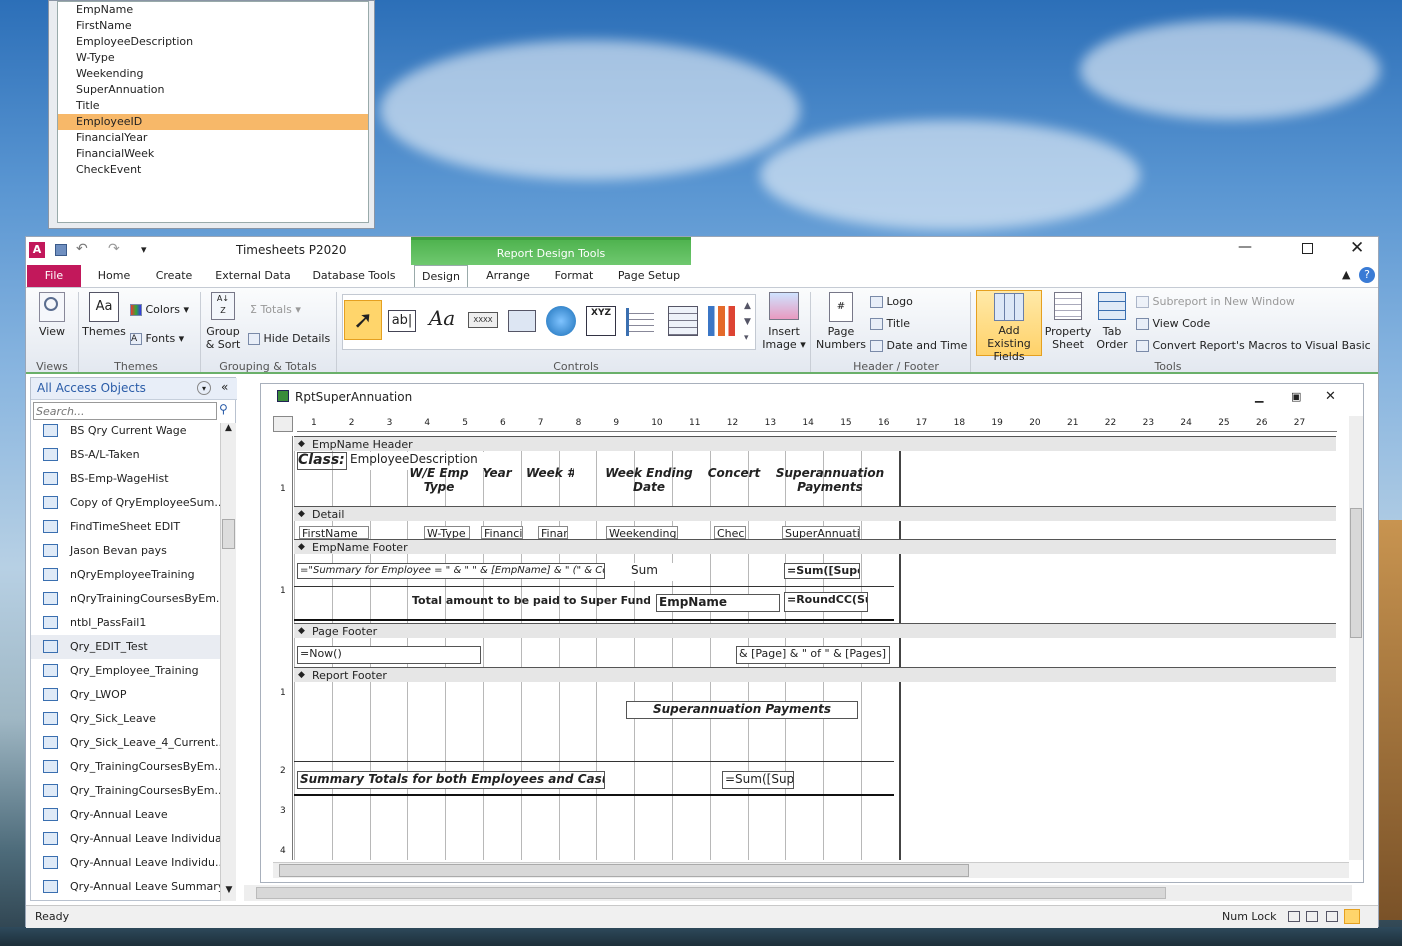  Describe the element at coordinates (561, 321) in the screenshot. I see `hyperlink-control-icon` at that location.